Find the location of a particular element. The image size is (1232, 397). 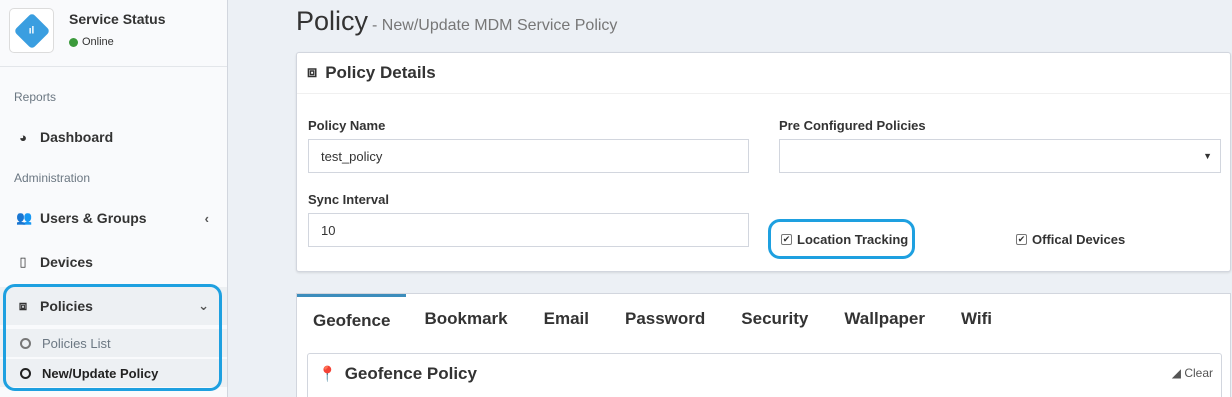

offical-devices-label: Offical Devices is located at coordinates (1079, 239).